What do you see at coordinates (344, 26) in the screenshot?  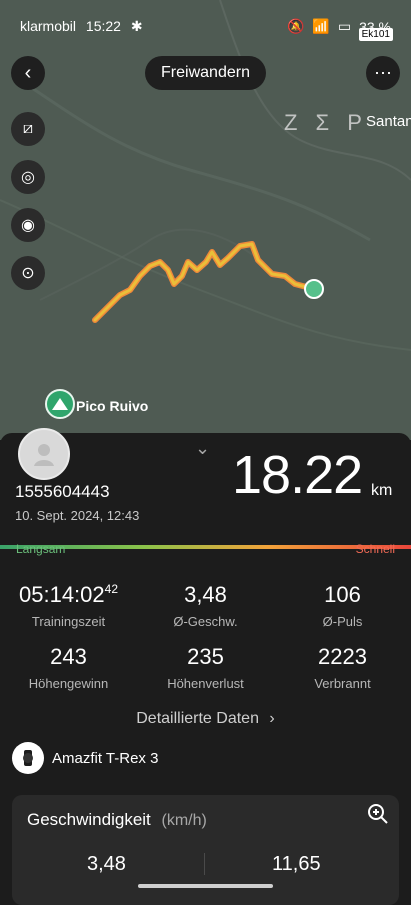 I see `battery-icon: ▭` at bounding box center [344, 26].